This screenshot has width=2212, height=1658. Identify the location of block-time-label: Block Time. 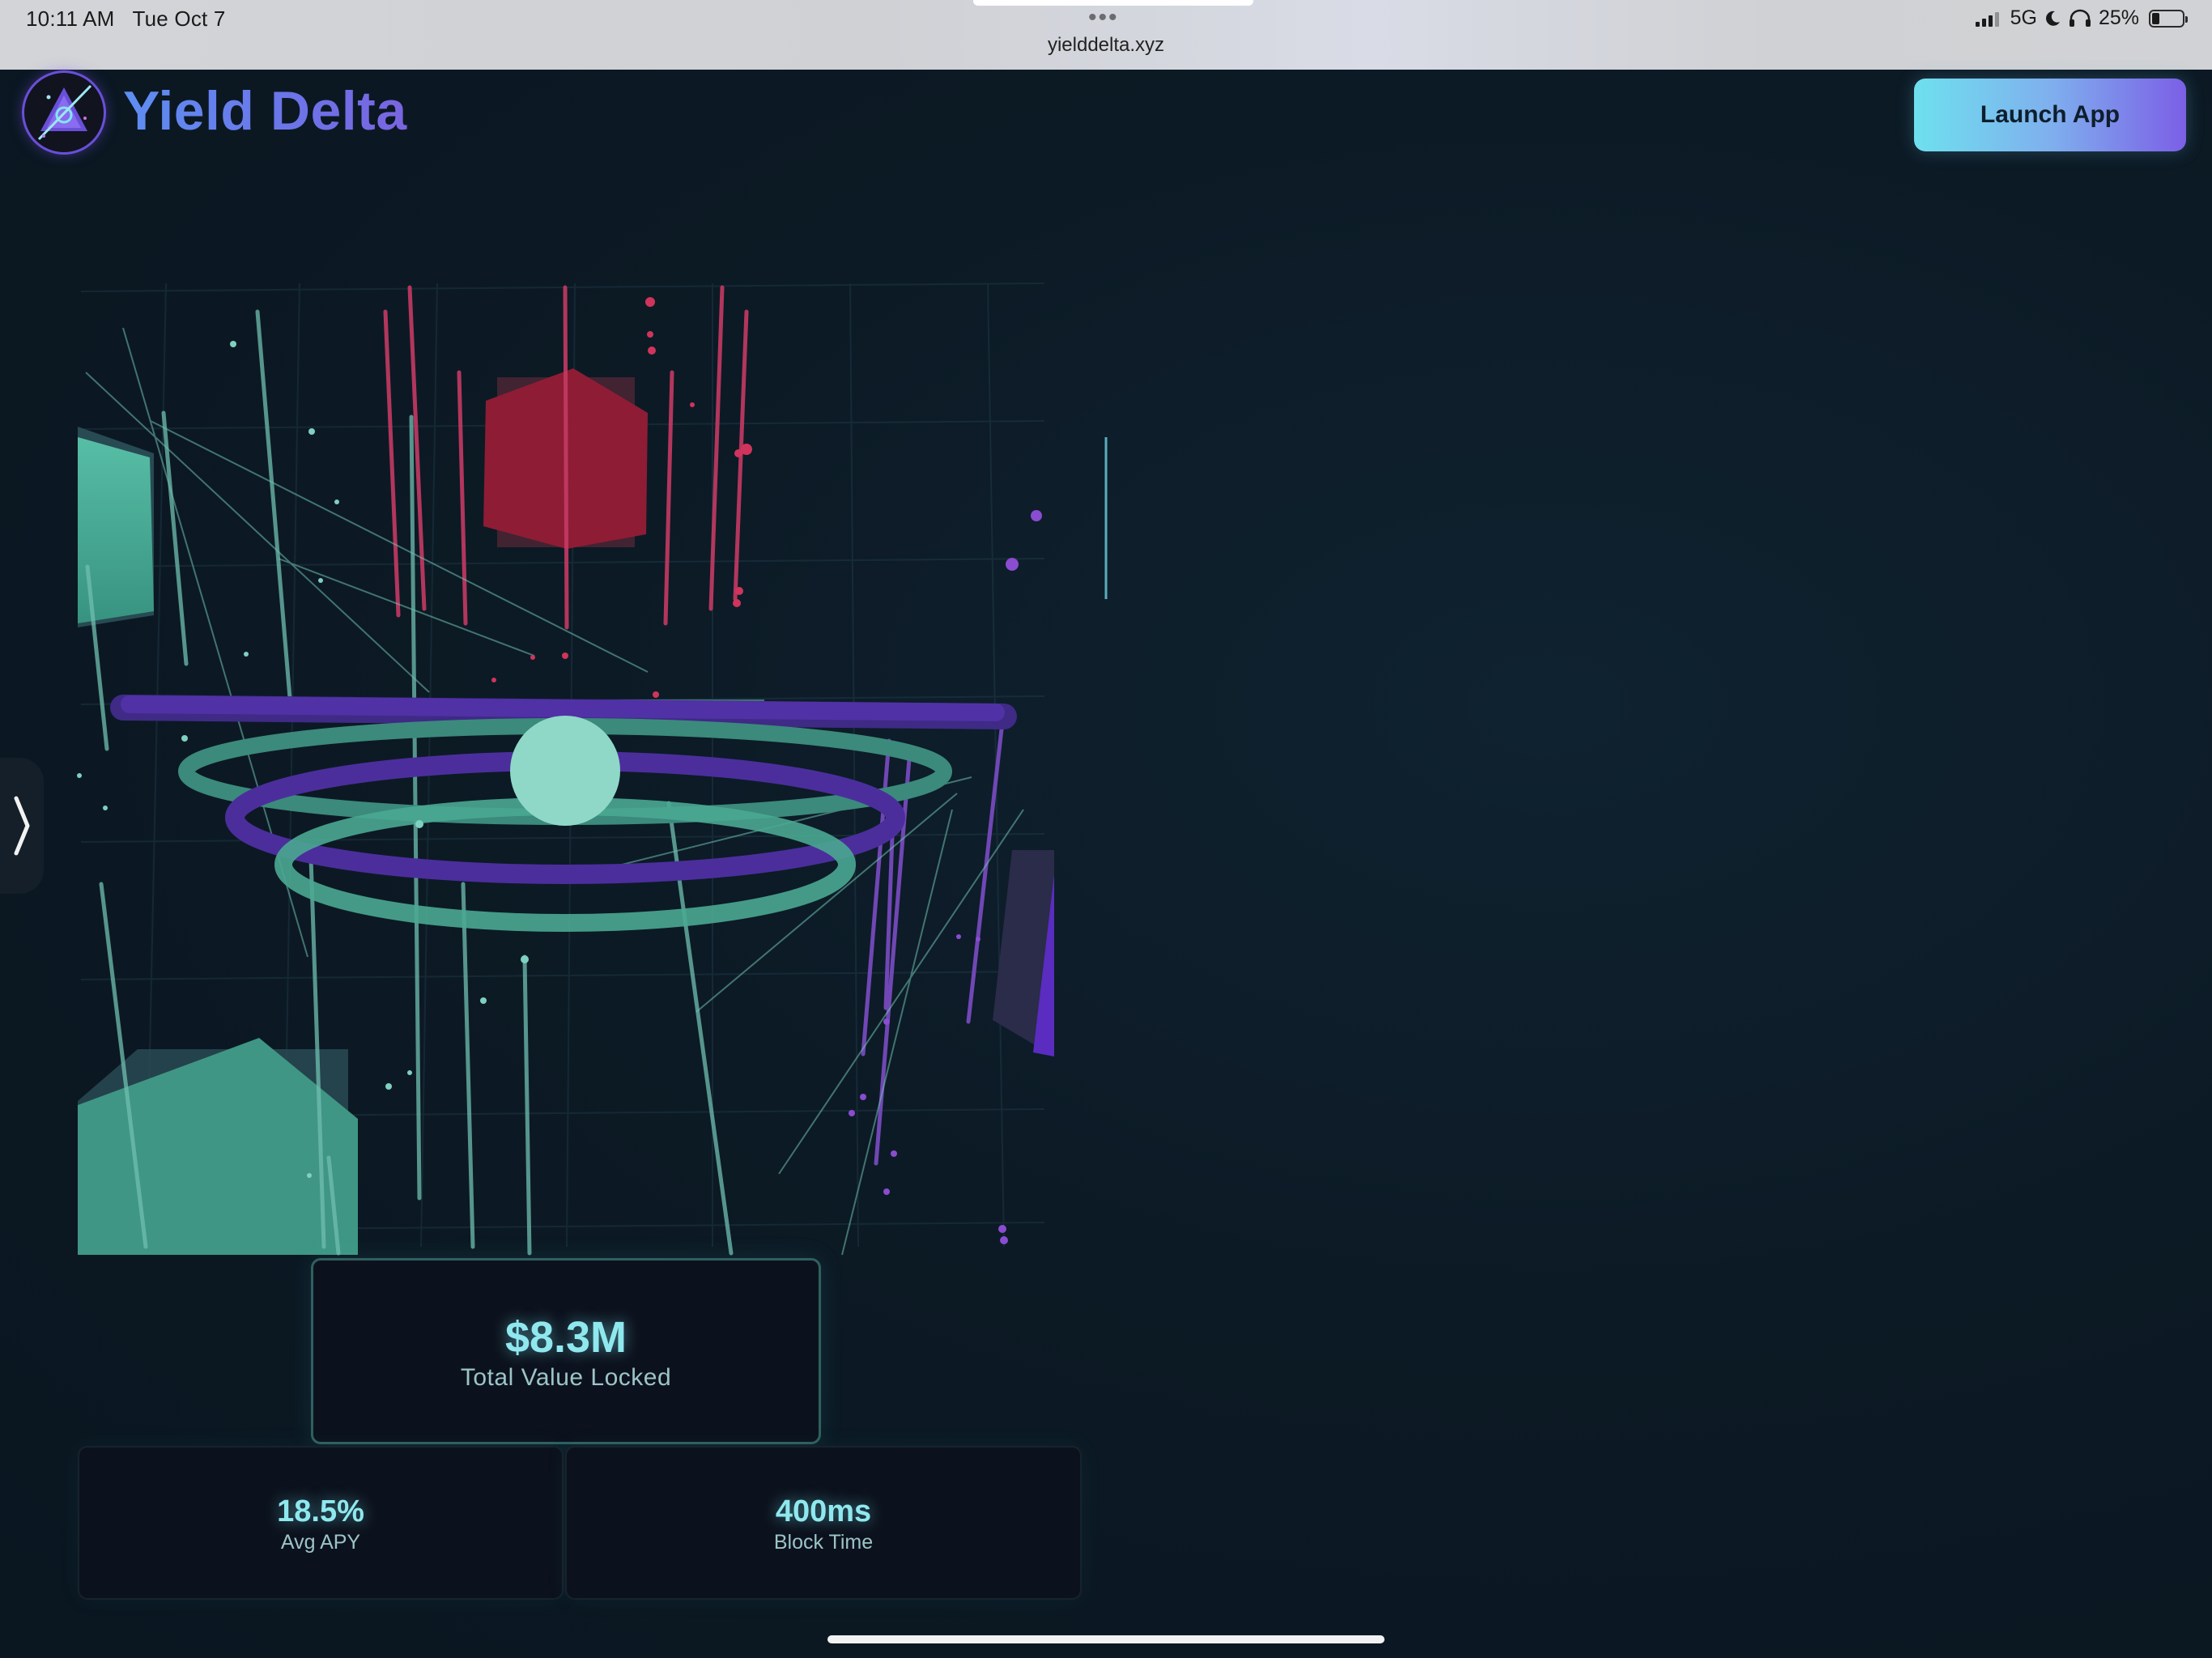
(824, 1542).